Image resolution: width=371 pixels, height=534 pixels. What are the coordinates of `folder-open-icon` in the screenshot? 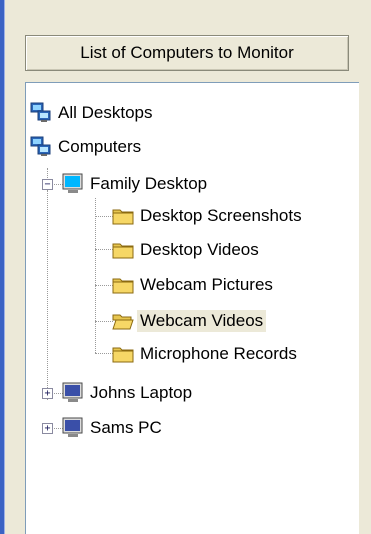 It's located at (123, 322).